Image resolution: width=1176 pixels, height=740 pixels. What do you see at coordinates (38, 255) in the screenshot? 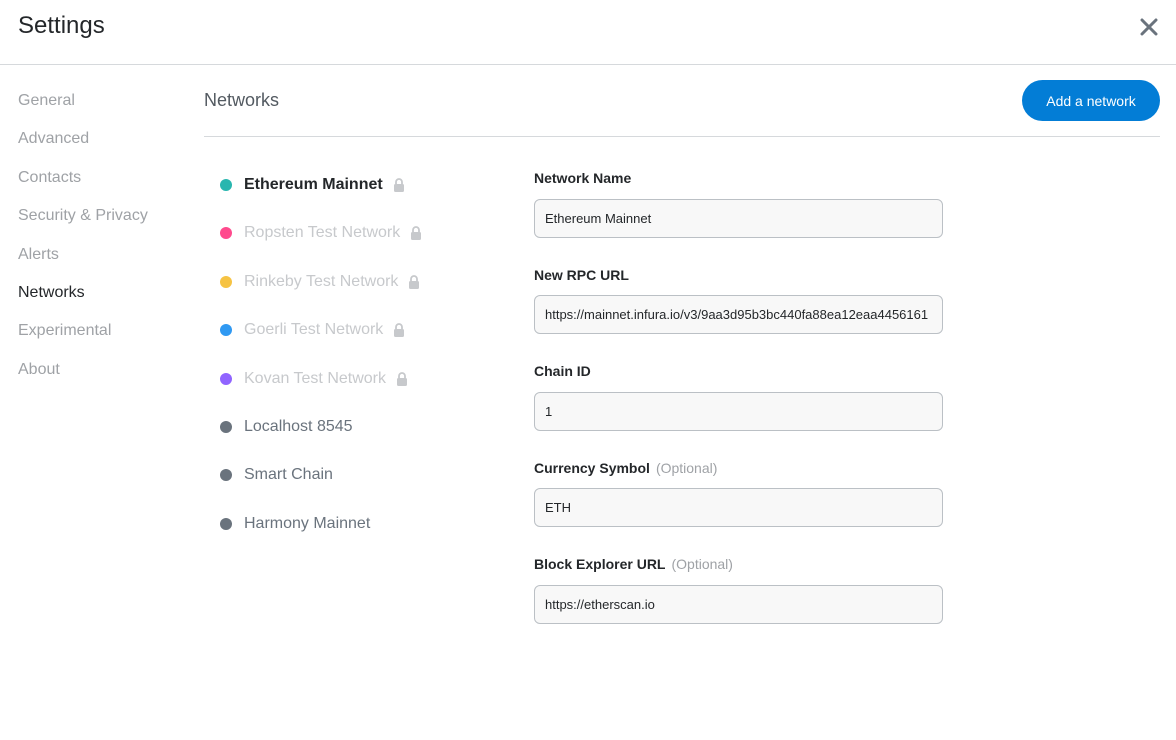
I see `sidebar-item-alerts: Alerts` at bounding box center [38, 255].